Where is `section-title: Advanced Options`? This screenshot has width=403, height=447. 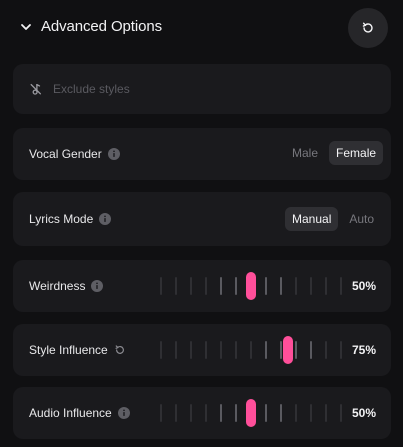 section-title: Advanced Options is located at coordinates (101, 26).